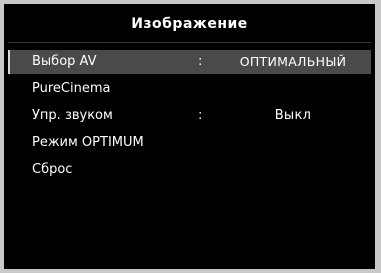 This screenshot has height=273, width=381. What do you see at coordinates (293, 115) in the screenshot?
I see `menu-item-value: Выкл` at bounding box center [293, 115].